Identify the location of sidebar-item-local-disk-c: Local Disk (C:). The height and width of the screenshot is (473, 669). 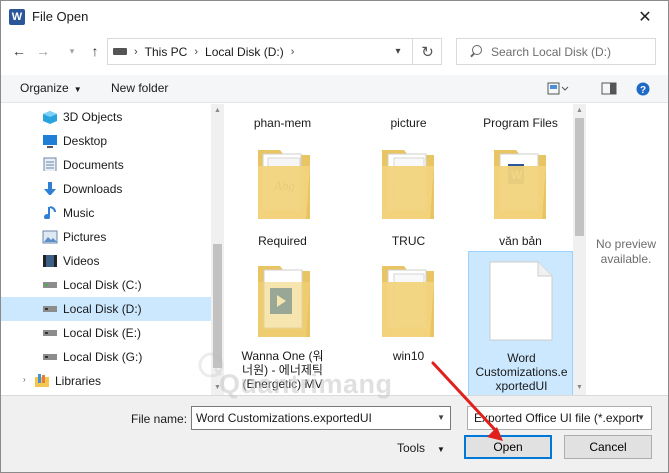
(106, 285).